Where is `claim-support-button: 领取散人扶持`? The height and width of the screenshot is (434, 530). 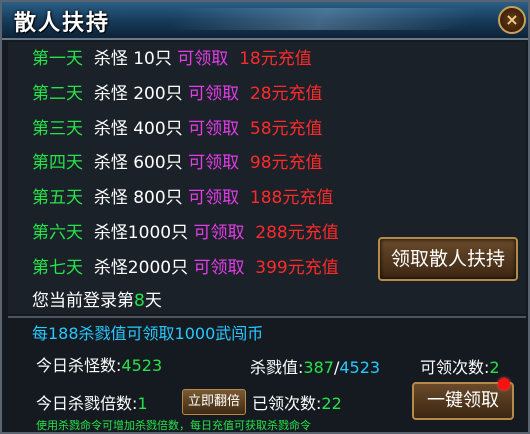 claim-support-button: 领取散人扶持 is located at coordinates (448, 259).